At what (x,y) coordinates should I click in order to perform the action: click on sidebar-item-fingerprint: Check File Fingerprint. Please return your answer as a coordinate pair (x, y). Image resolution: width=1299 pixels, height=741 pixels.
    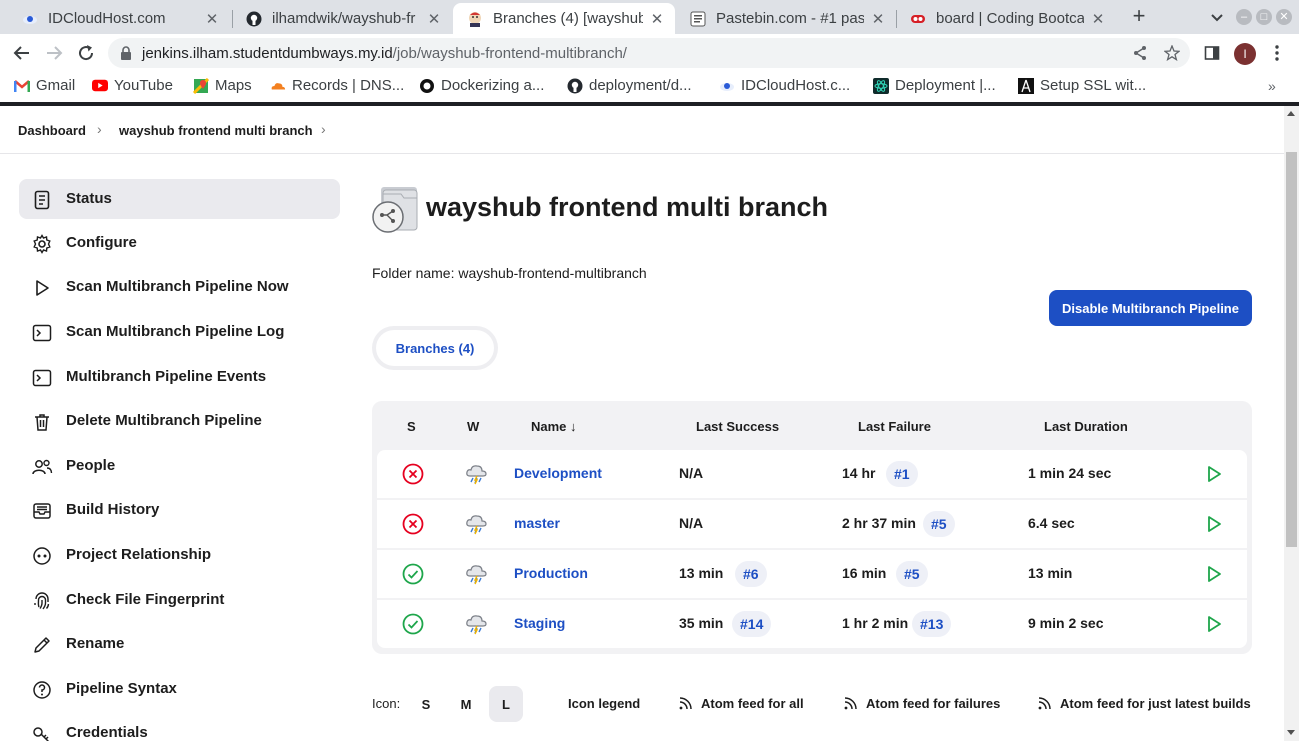
    Looking at the image, I should click on (179, 600).